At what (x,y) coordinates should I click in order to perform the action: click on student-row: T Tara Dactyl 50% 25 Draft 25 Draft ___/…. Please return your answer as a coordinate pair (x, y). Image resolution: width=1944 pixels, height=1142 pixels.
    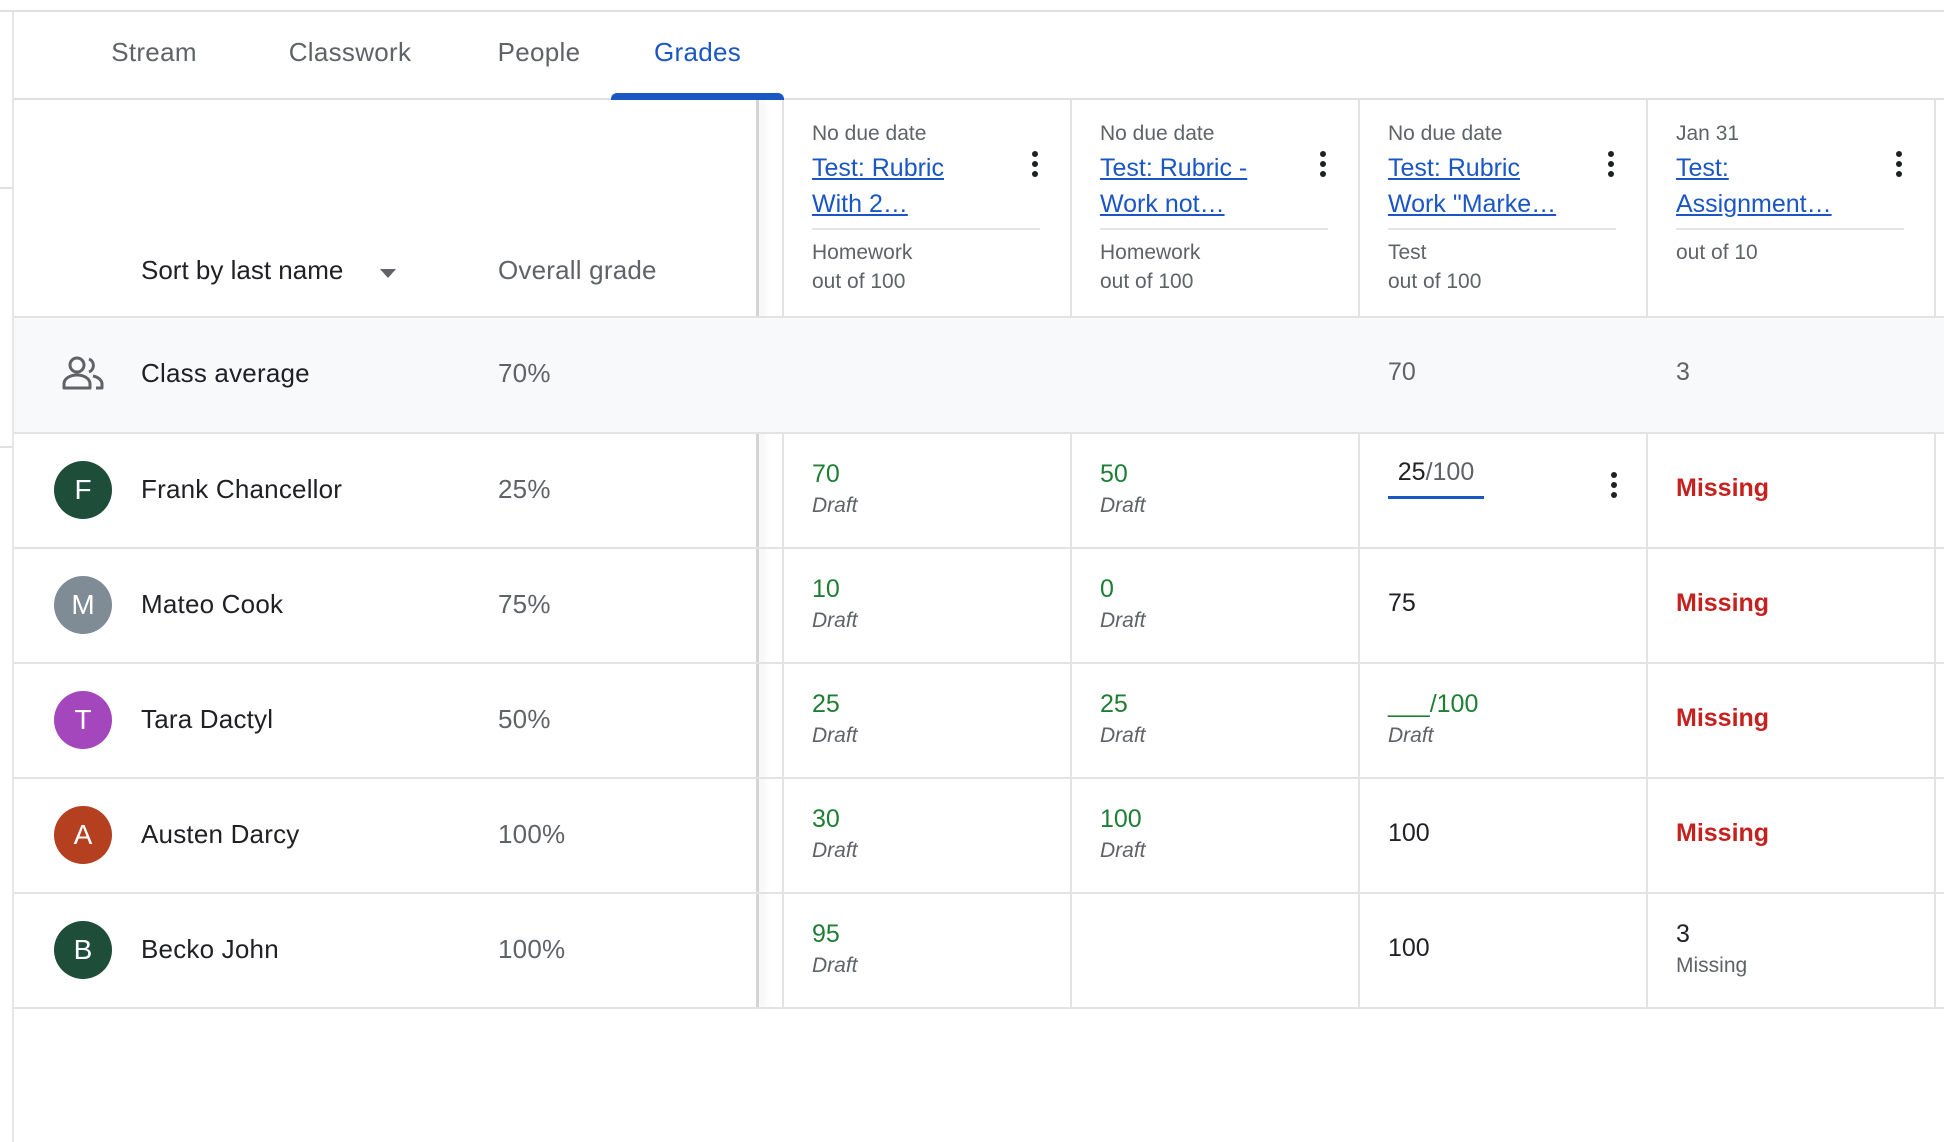
    Looking at the image, I should click on (979, 721).